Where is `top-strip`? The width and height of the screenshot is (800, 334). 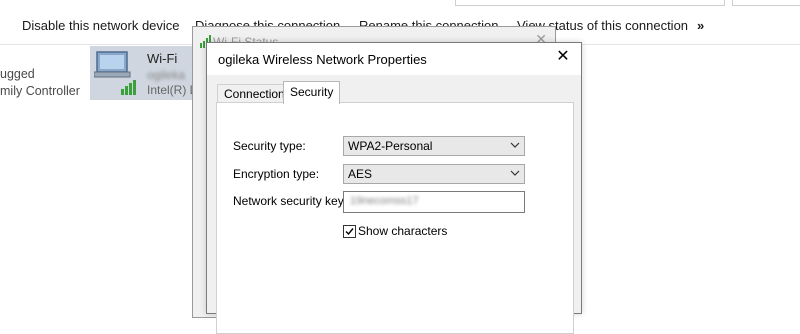
top-strip is located at coordinates (400, 3).